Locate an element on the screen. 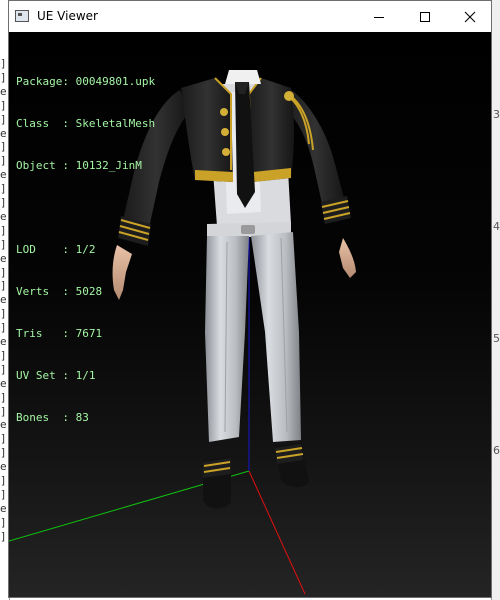 The height and width of the screenshot is (600, 500). maximize-icon is located at coordinates (425, 16).